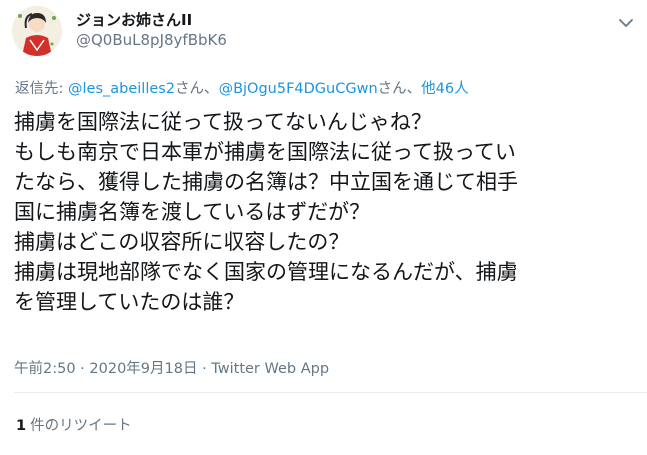  Describe the element at coordinates (266, 182) in the screenshot. I see `tweet-line: たなら、獲得した捕虜の名簿は？中立国を通じて相手` at that location.